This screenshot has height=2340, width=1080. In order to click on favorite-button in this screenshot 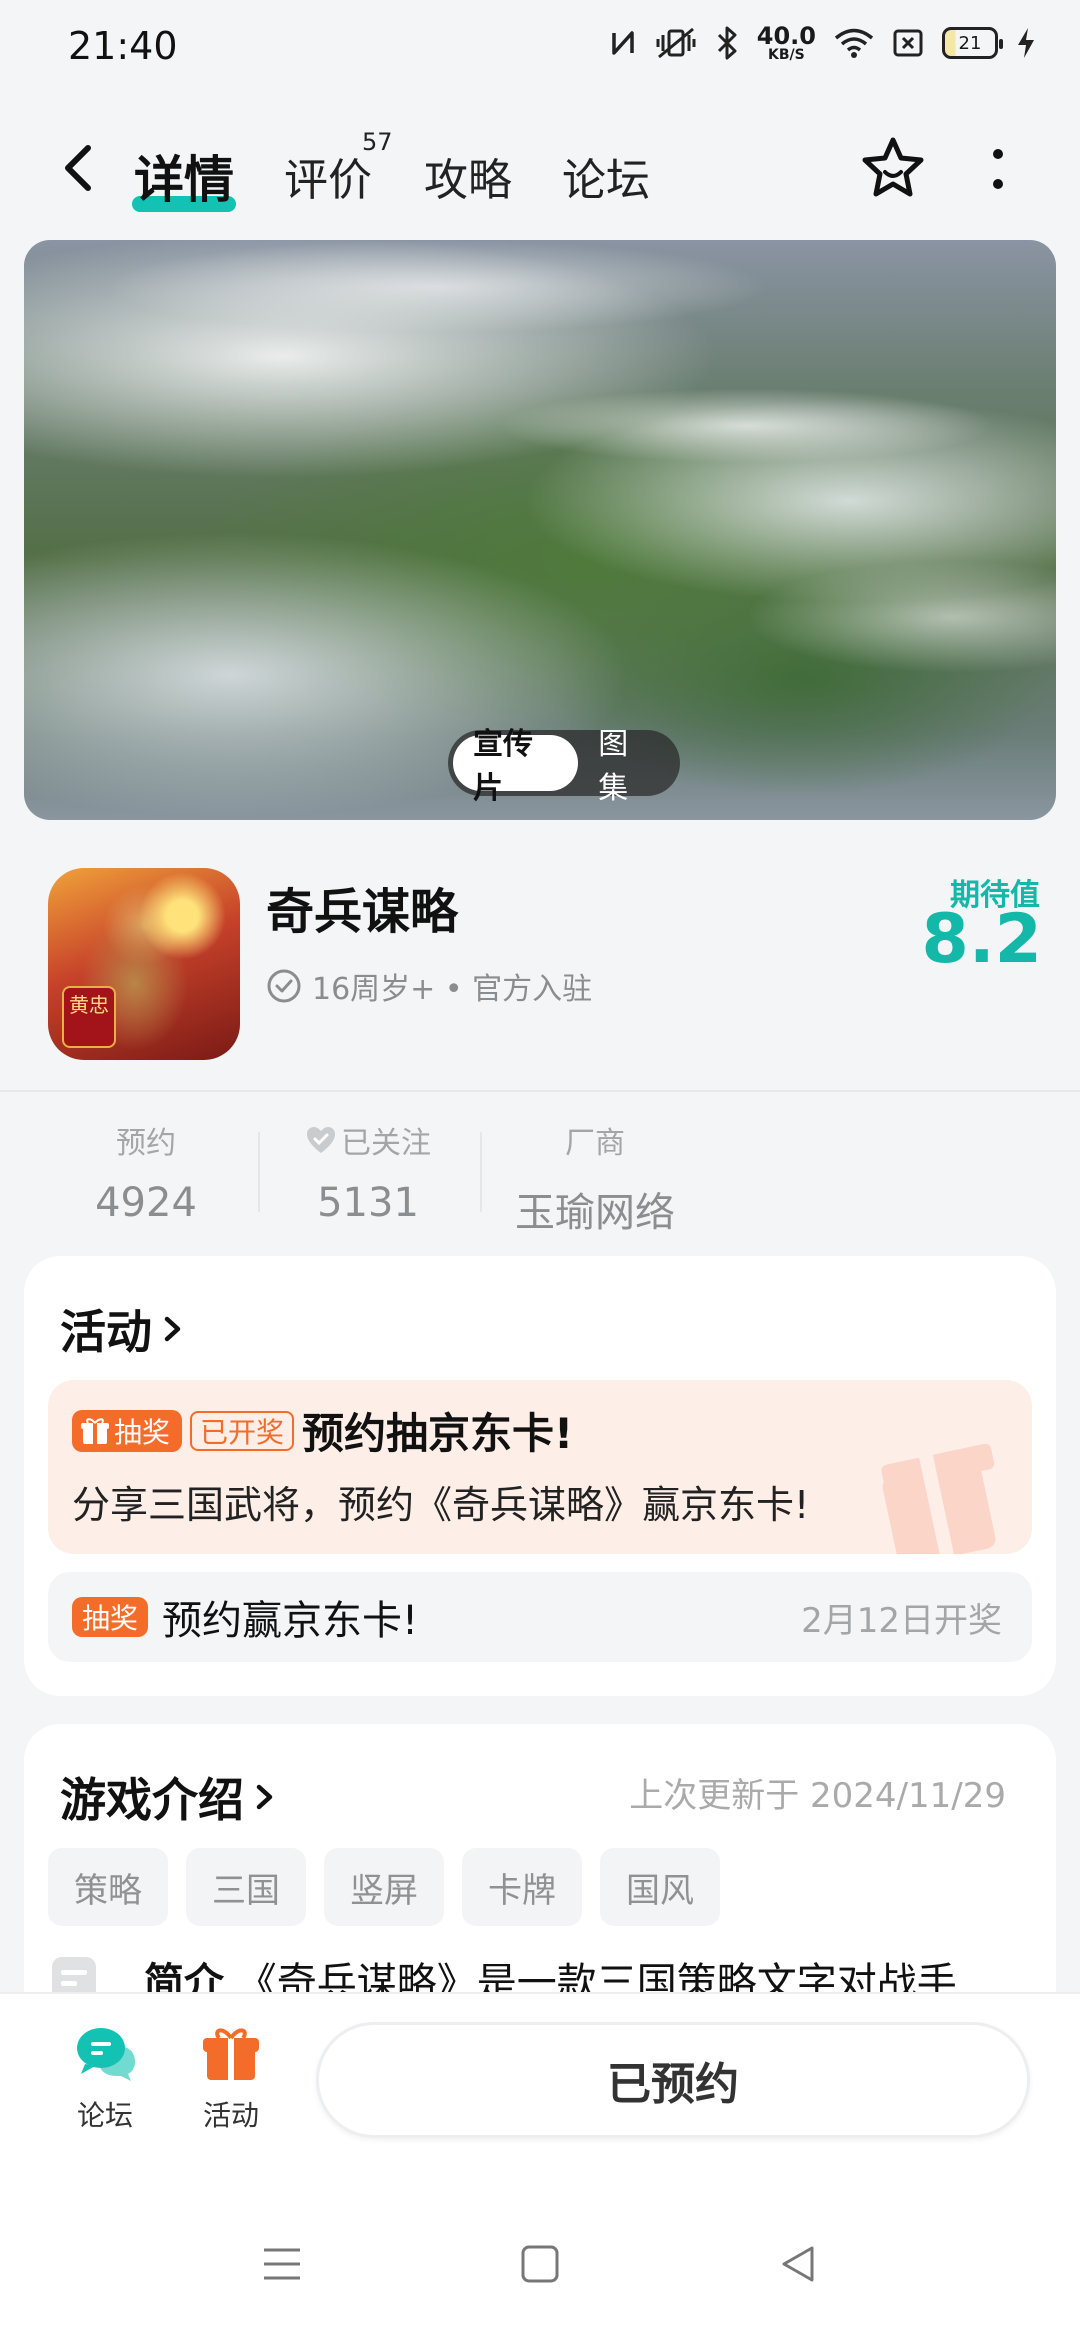, I will do `click(893, 169)`.